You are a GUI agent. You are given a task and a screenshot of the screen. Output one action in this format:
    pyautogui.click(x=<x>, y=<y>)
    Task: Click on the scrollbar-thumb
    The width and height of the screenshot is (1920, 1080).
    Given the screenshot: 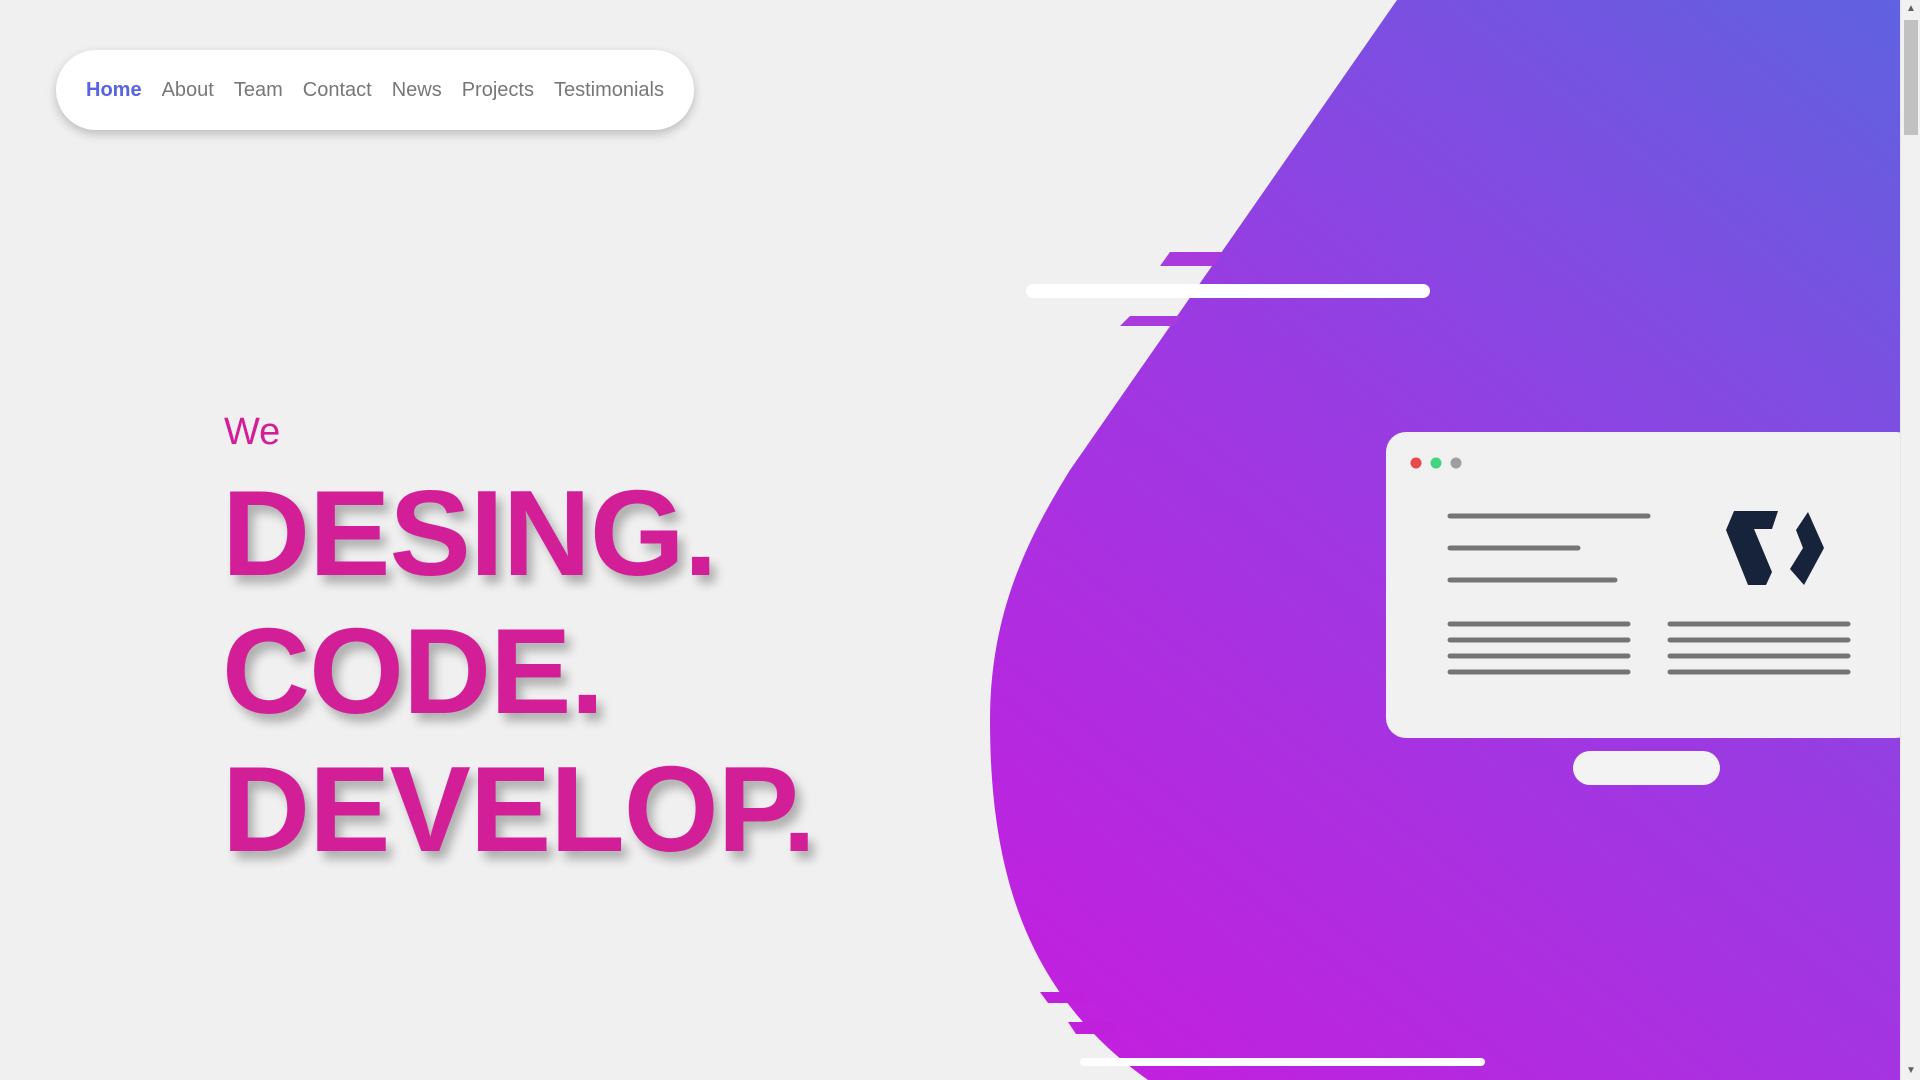 What is the action you would take?
    pyautogui.click(x=1911, y=77)
    